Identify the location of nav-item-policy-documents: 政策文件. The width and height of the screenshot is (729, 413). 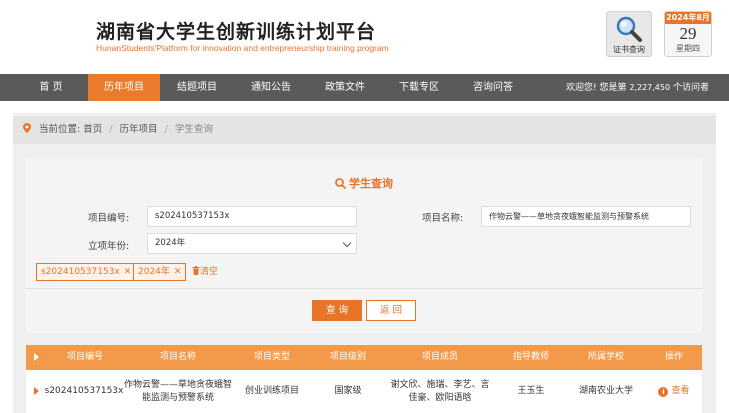
(345, 87).